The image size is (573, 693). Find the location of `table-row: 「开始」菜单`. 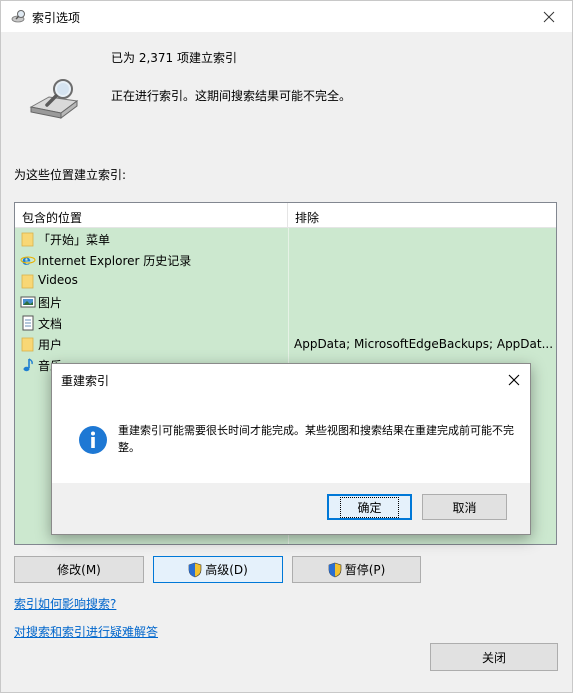

table-row: 「开始」菜单 is located at coordinates (285, 238).